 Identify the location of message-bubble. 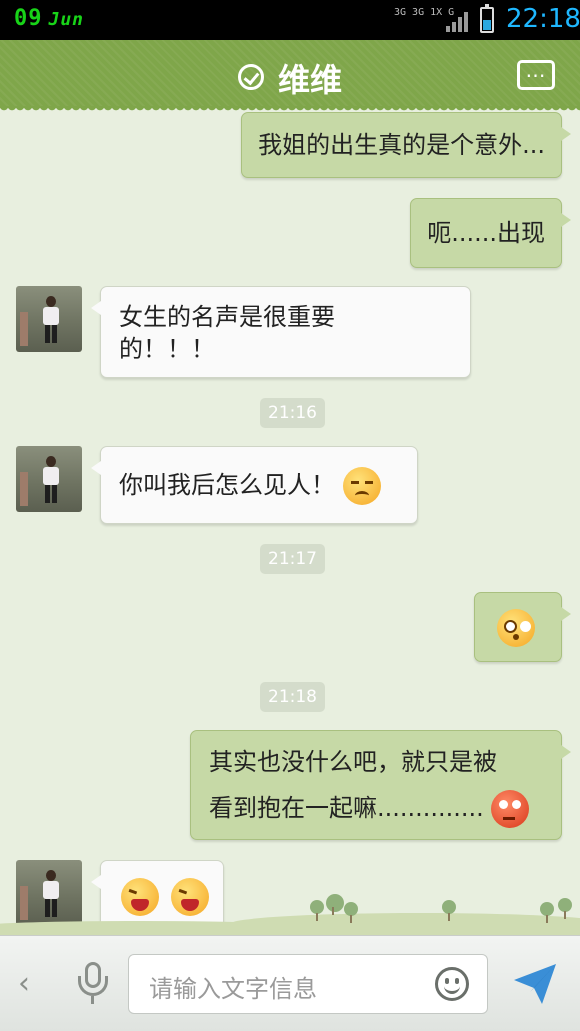
(522, 627).